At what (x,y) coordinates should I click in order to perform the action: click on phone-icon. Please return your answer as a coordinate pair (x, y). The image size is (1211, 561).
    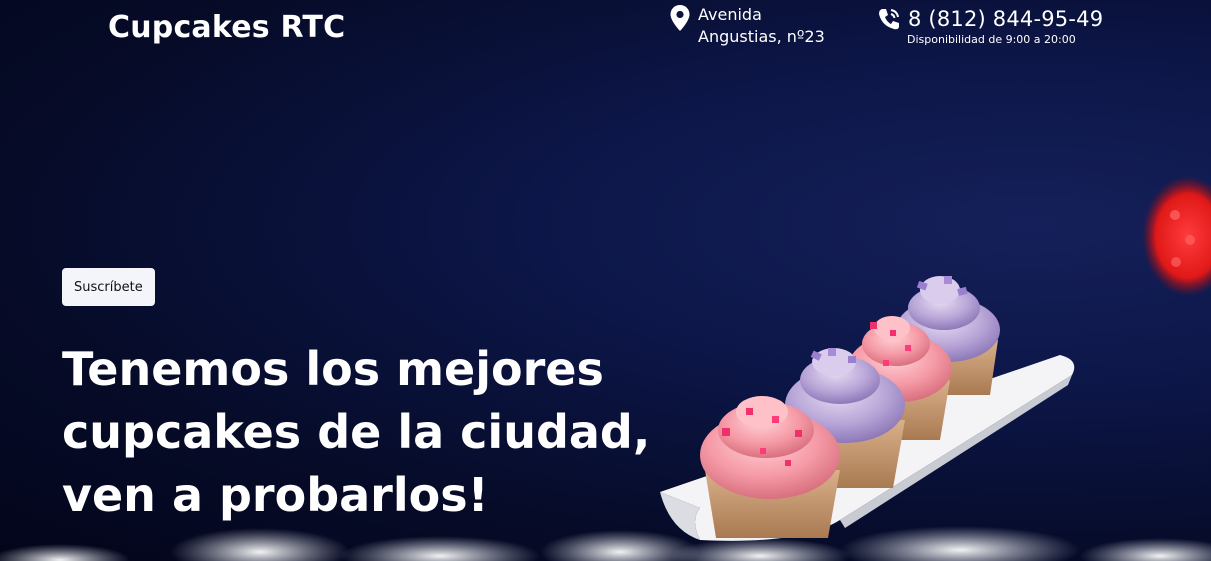
    Looking at the image, I should click on (889, 19).